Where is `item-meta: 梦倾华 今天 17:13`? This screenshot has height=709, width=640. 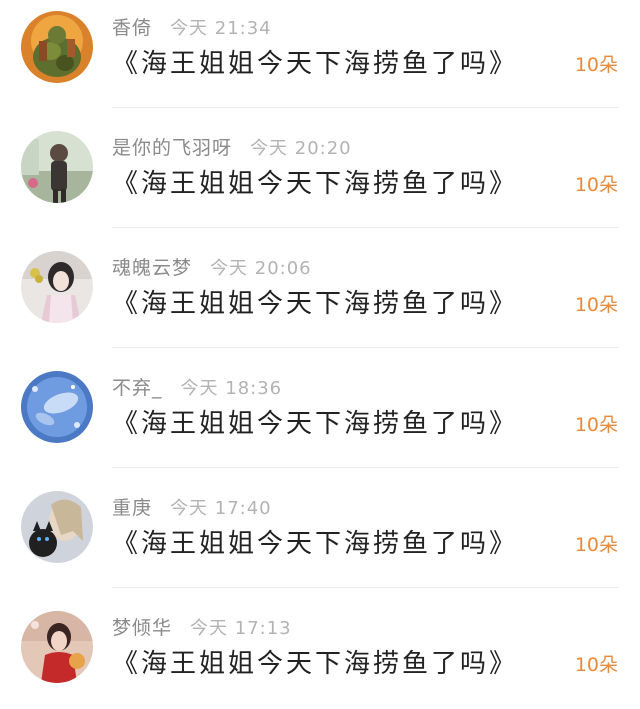
item-meta: 梦倾华 今天 17:13 is located at coordinates (202, 628).